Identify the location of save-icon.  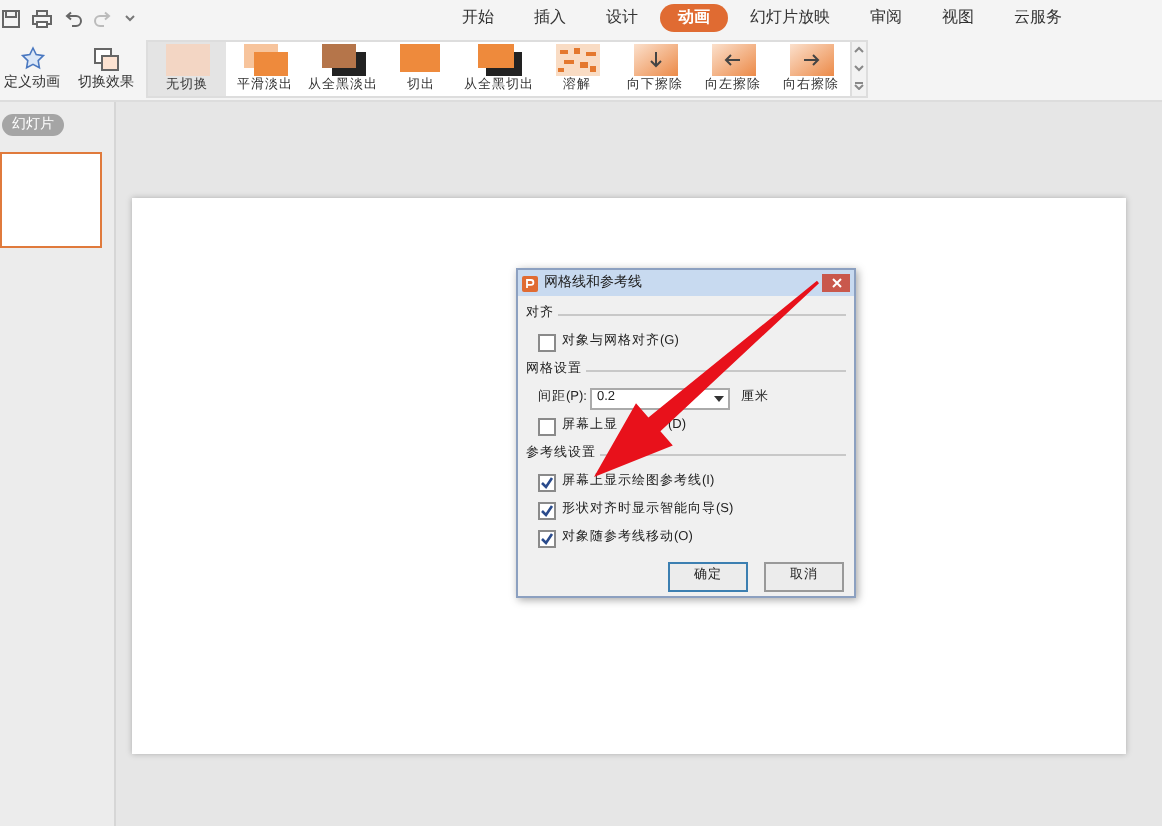
(11, 18).